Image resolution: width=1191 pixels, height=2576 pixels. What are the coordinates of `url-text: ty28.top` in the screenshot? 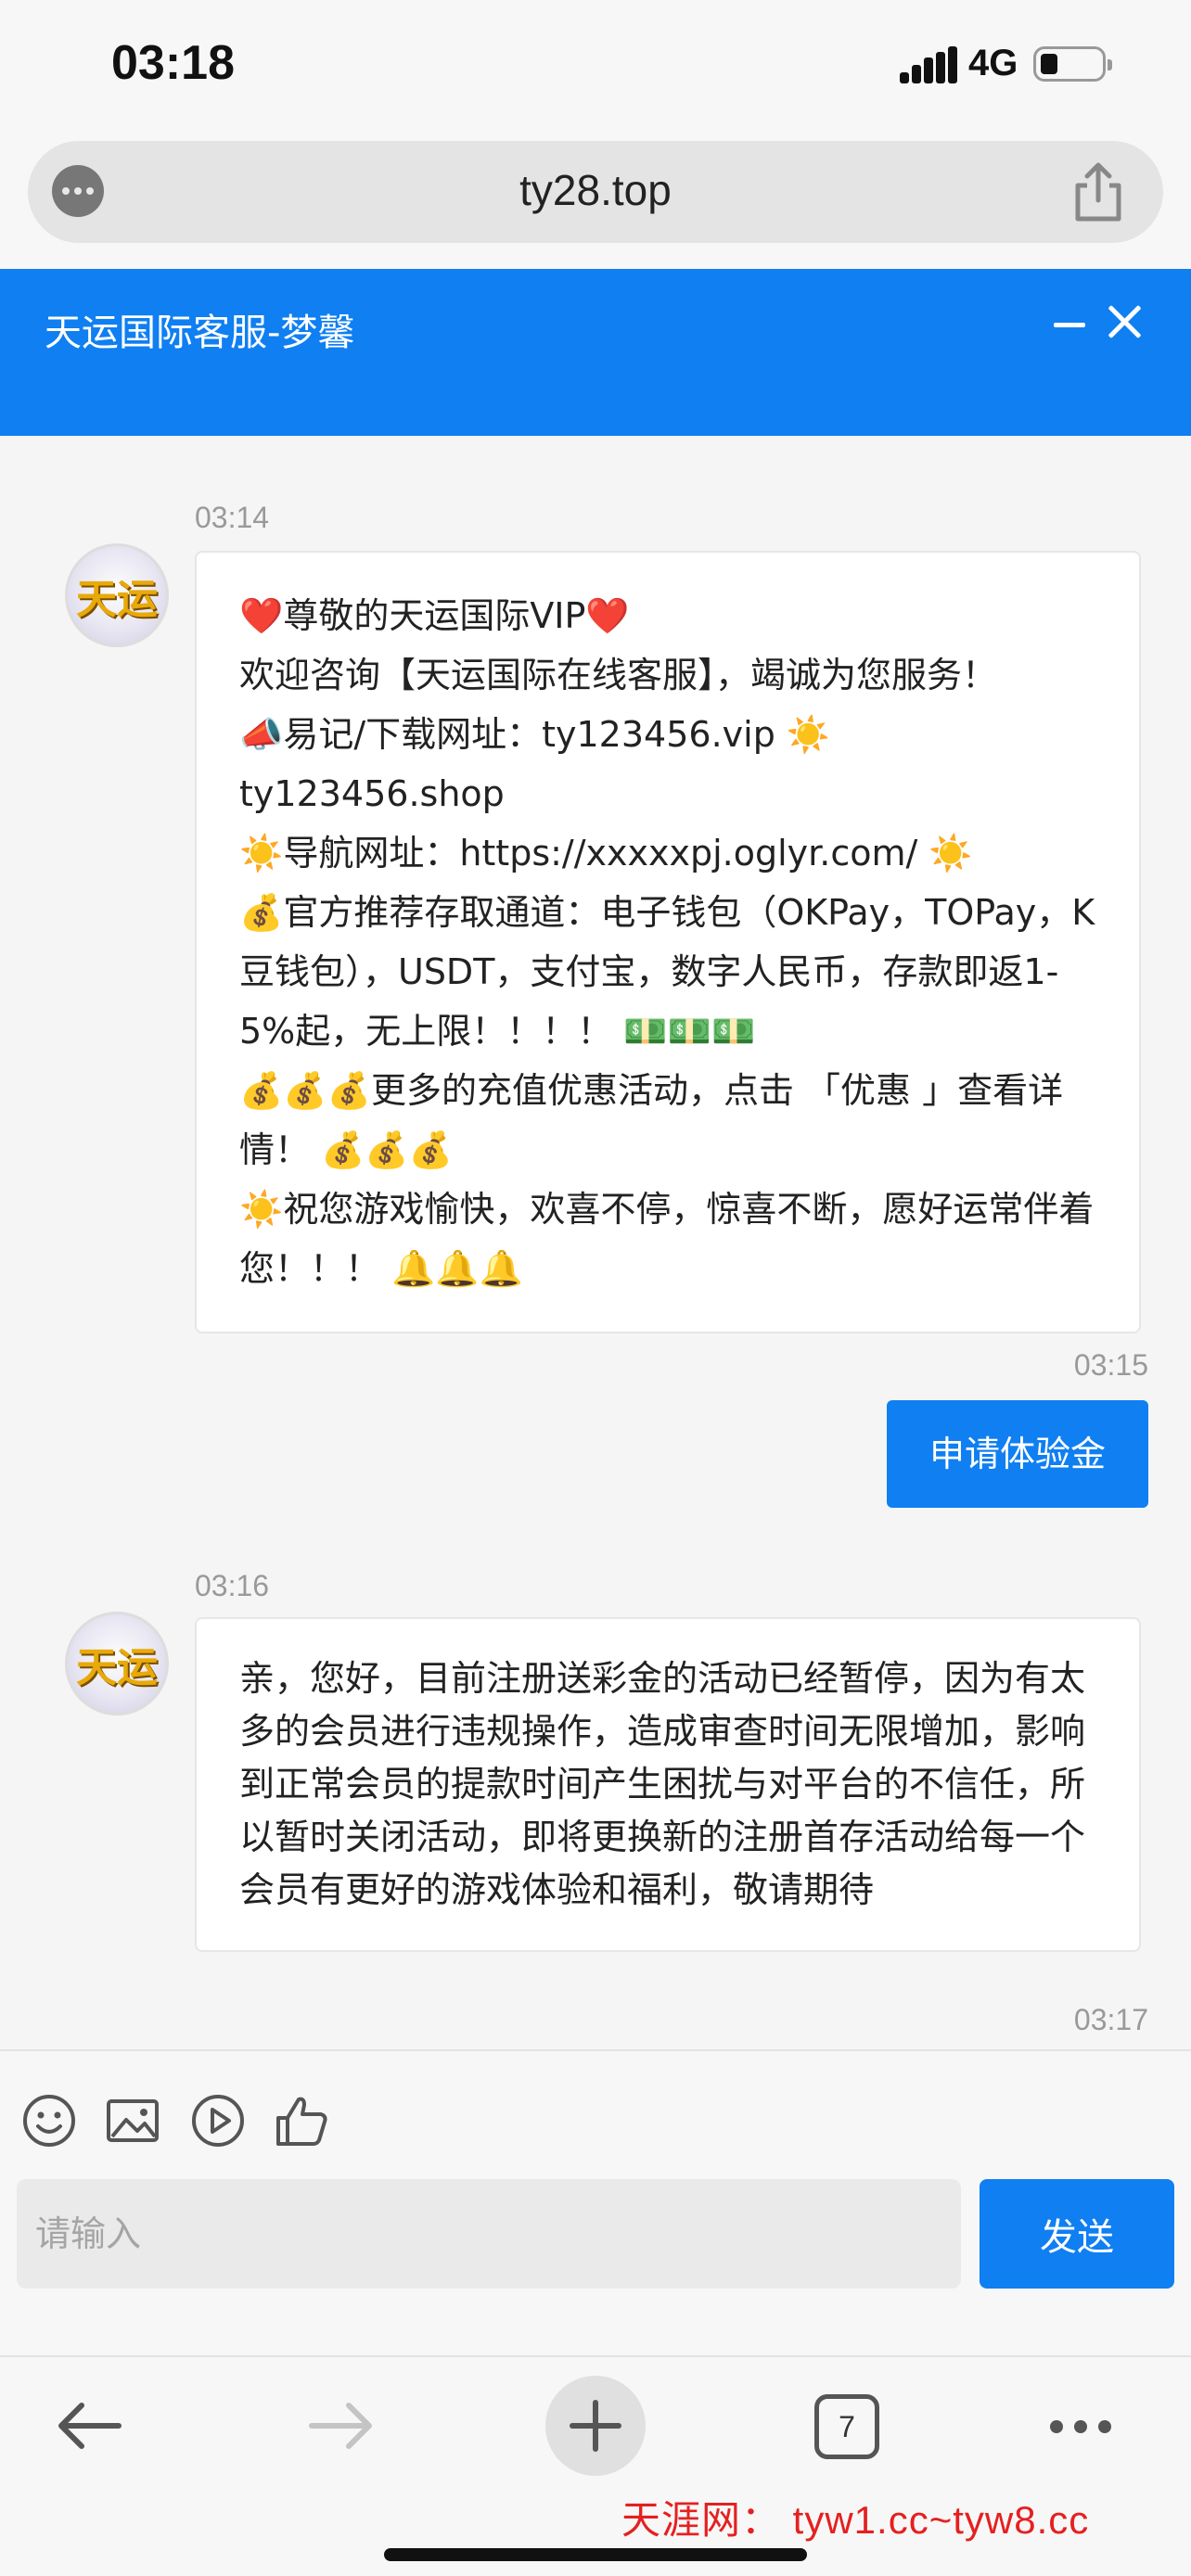 It's located at (595, 190).